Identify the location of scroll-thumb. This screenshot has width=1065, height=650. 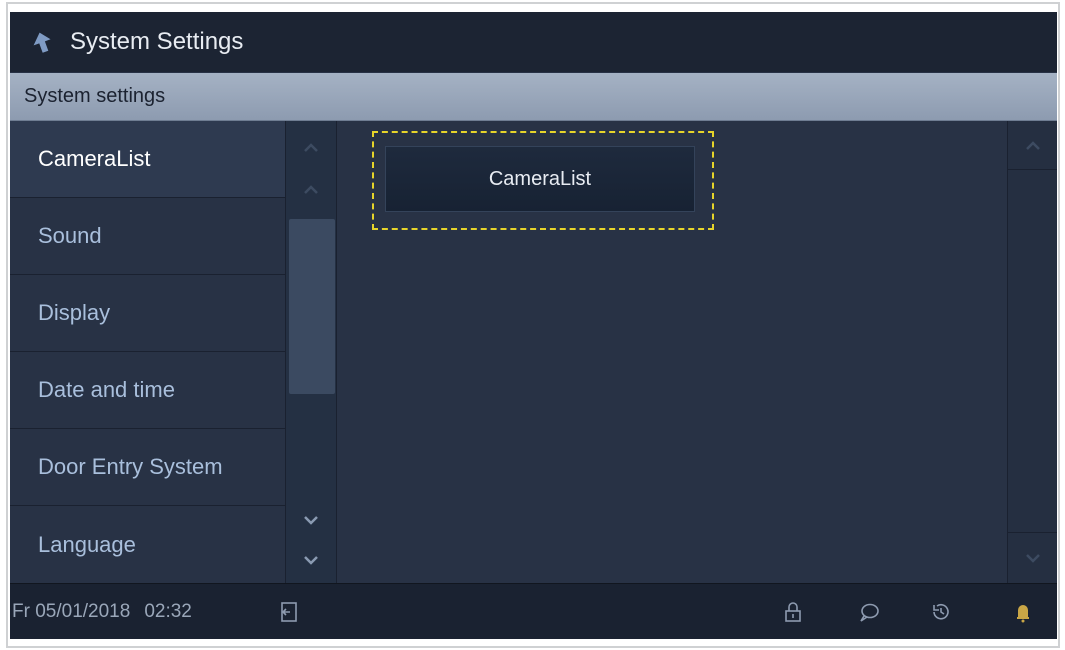
(312, 306).